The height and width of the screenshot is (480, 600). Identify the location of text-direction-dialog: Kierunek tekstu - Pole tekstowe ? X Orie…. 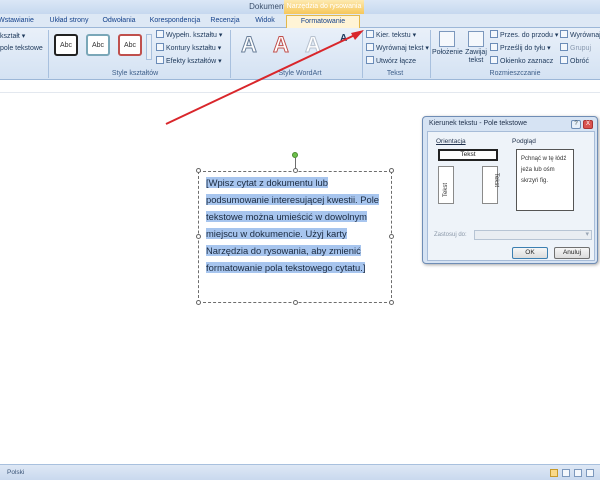
(510, 190).